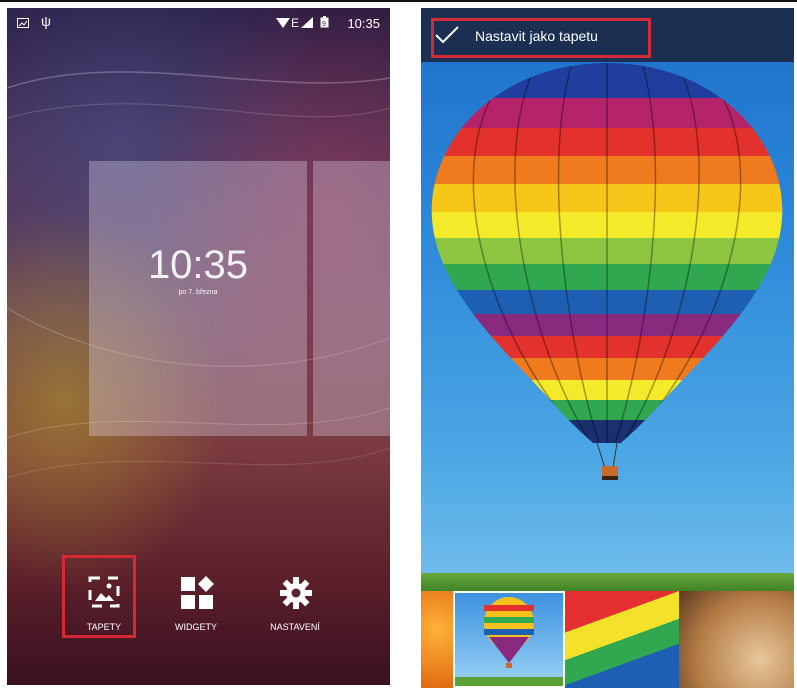 This screenshot has height=689, width=797. What do you see at coordinates (509, 639) in the screenshot?
I see `thumbnail-balloon-selected` at bounding box center [509, 639].